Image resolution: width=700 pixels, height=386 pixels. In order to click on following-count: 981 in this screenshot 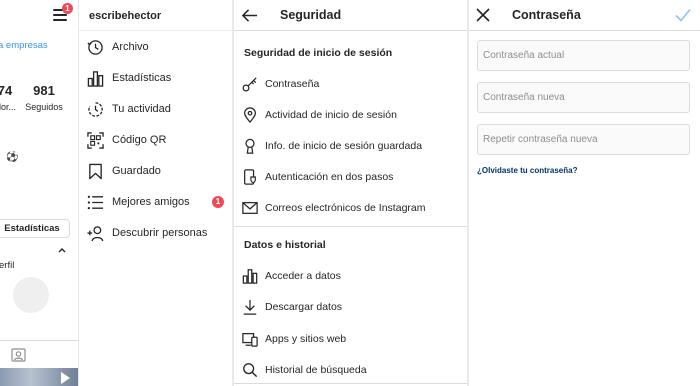, I will do `click(44, 90)`.